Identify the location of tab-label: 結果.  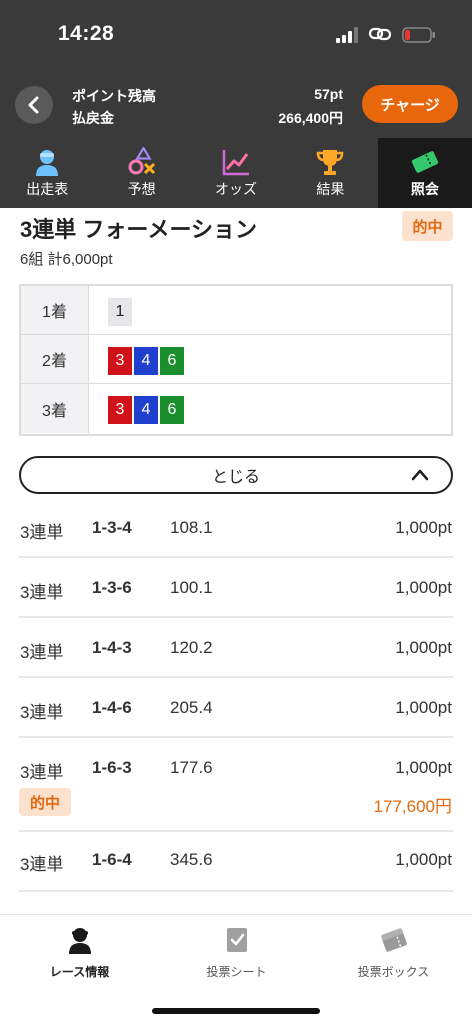
(330, 189).